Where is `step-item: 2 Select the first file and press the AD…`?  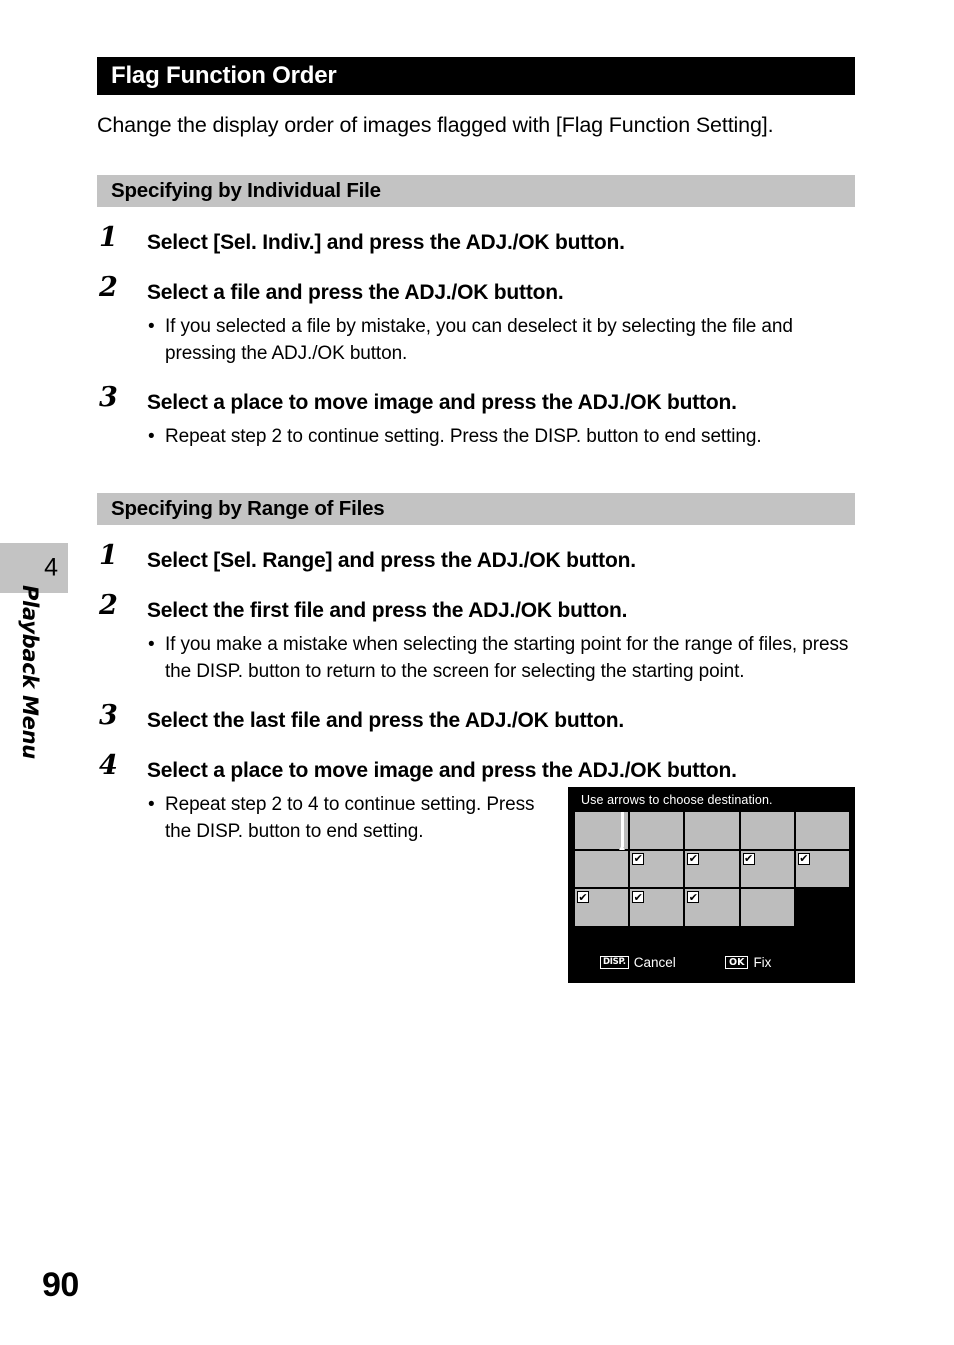
step-item: 2 Select the first file and press the AD… is located at coordinates (476, 608).